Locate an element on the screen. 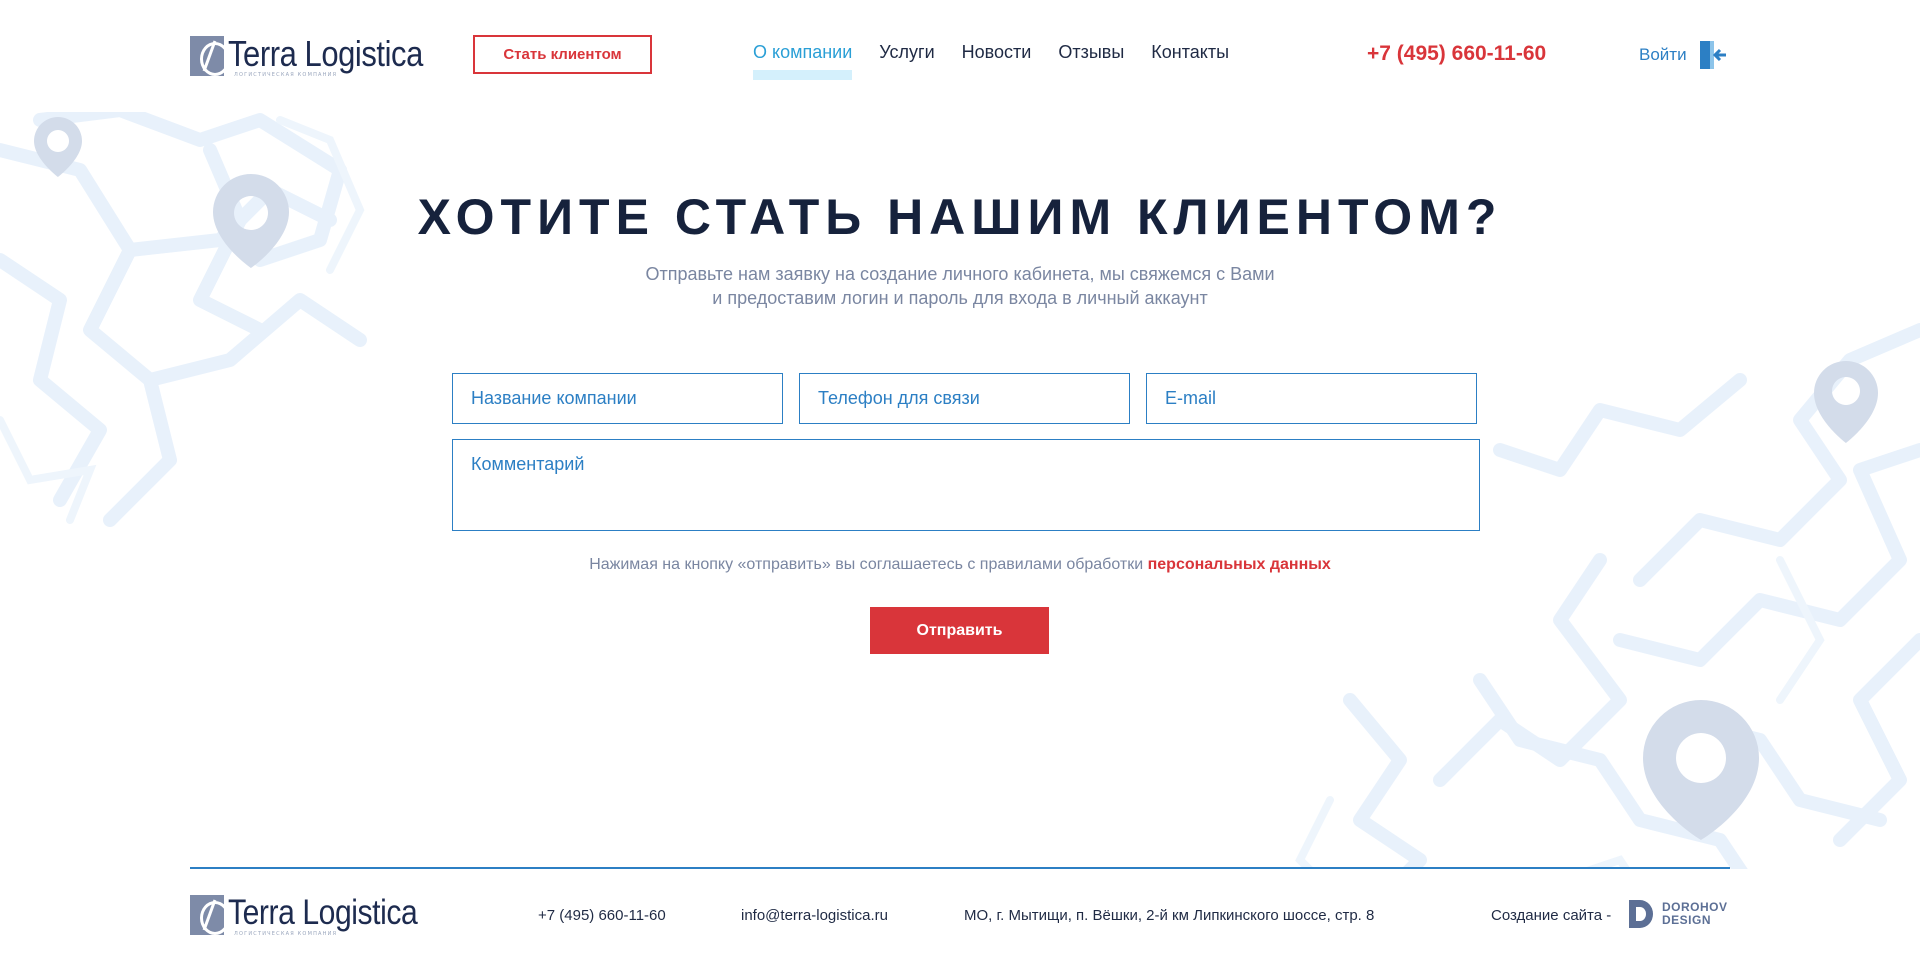 This screenshot has height=960, width=1920. login-door-icon is located at coordinates (1712, 55).